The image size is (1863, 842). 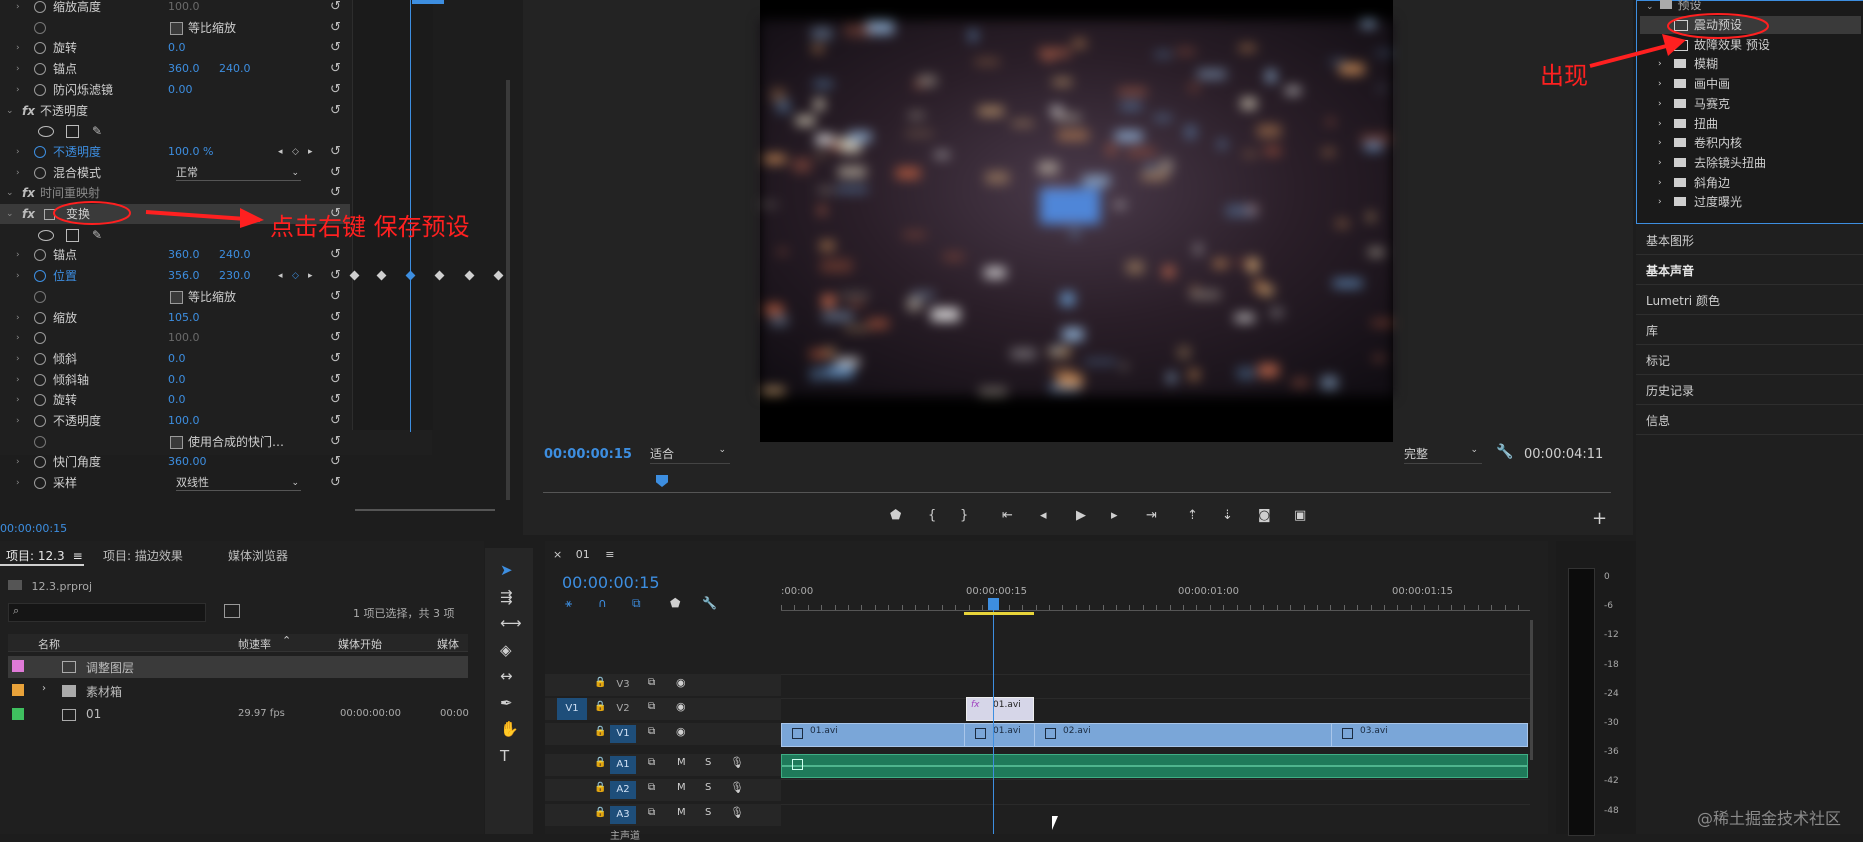 What do you see at coordinates (1750, 163) in the screenshot?
I see `effects-item: › 去除镜头扭曲` at bounding box center [1750, 163].